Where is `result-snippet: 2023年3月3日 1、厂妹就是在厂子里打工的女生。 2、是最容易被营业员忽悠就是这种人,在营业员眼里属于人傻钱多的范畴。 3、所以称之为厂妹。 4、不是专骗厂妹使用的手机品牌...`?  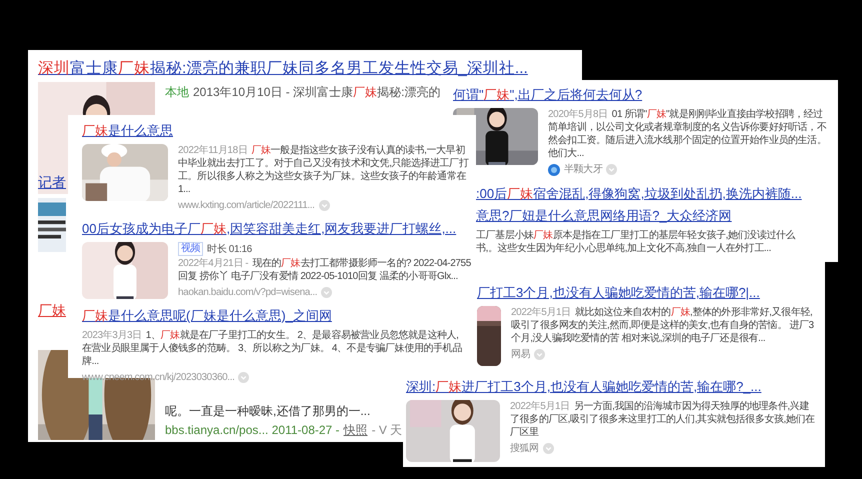 result-snippet: 2023年3月3日 1、厂妹就是在厂子里打工的女生。 2、是最容易被营业员忽悠就是这种人,在营业员眼里属于人傻钱多的范畴。 3、所以称之为厂妹。 4、不是专骗厂妹使用的手机品牌... is located at coordinates (272, 348).